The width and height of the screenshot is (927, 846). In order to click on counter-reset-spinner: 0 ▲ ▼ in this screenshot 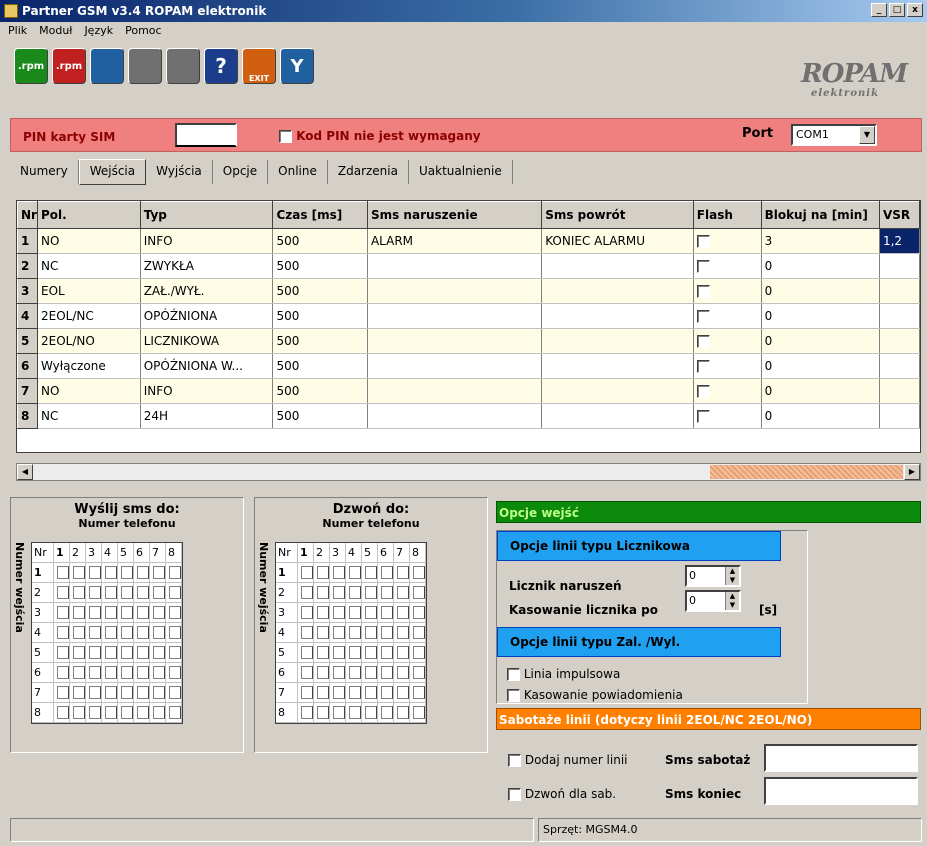, I will do `click(713, 601)`.